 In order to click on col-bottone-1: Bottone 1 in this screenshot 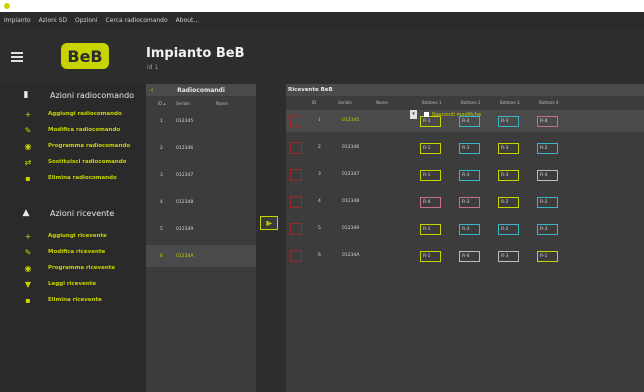, I will do `click(432, 102)`.